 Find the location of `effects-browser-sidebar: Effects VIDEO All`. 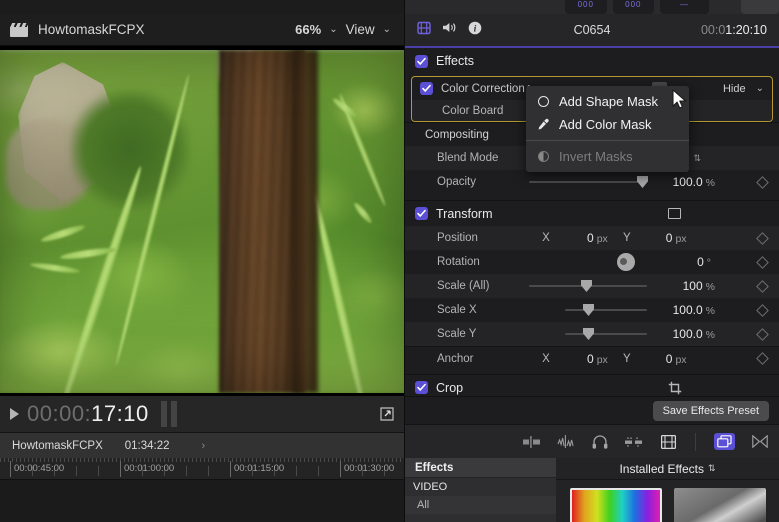

effects-browser-sidebar: Effects VIDEO All is located at coordinates (480, 490).